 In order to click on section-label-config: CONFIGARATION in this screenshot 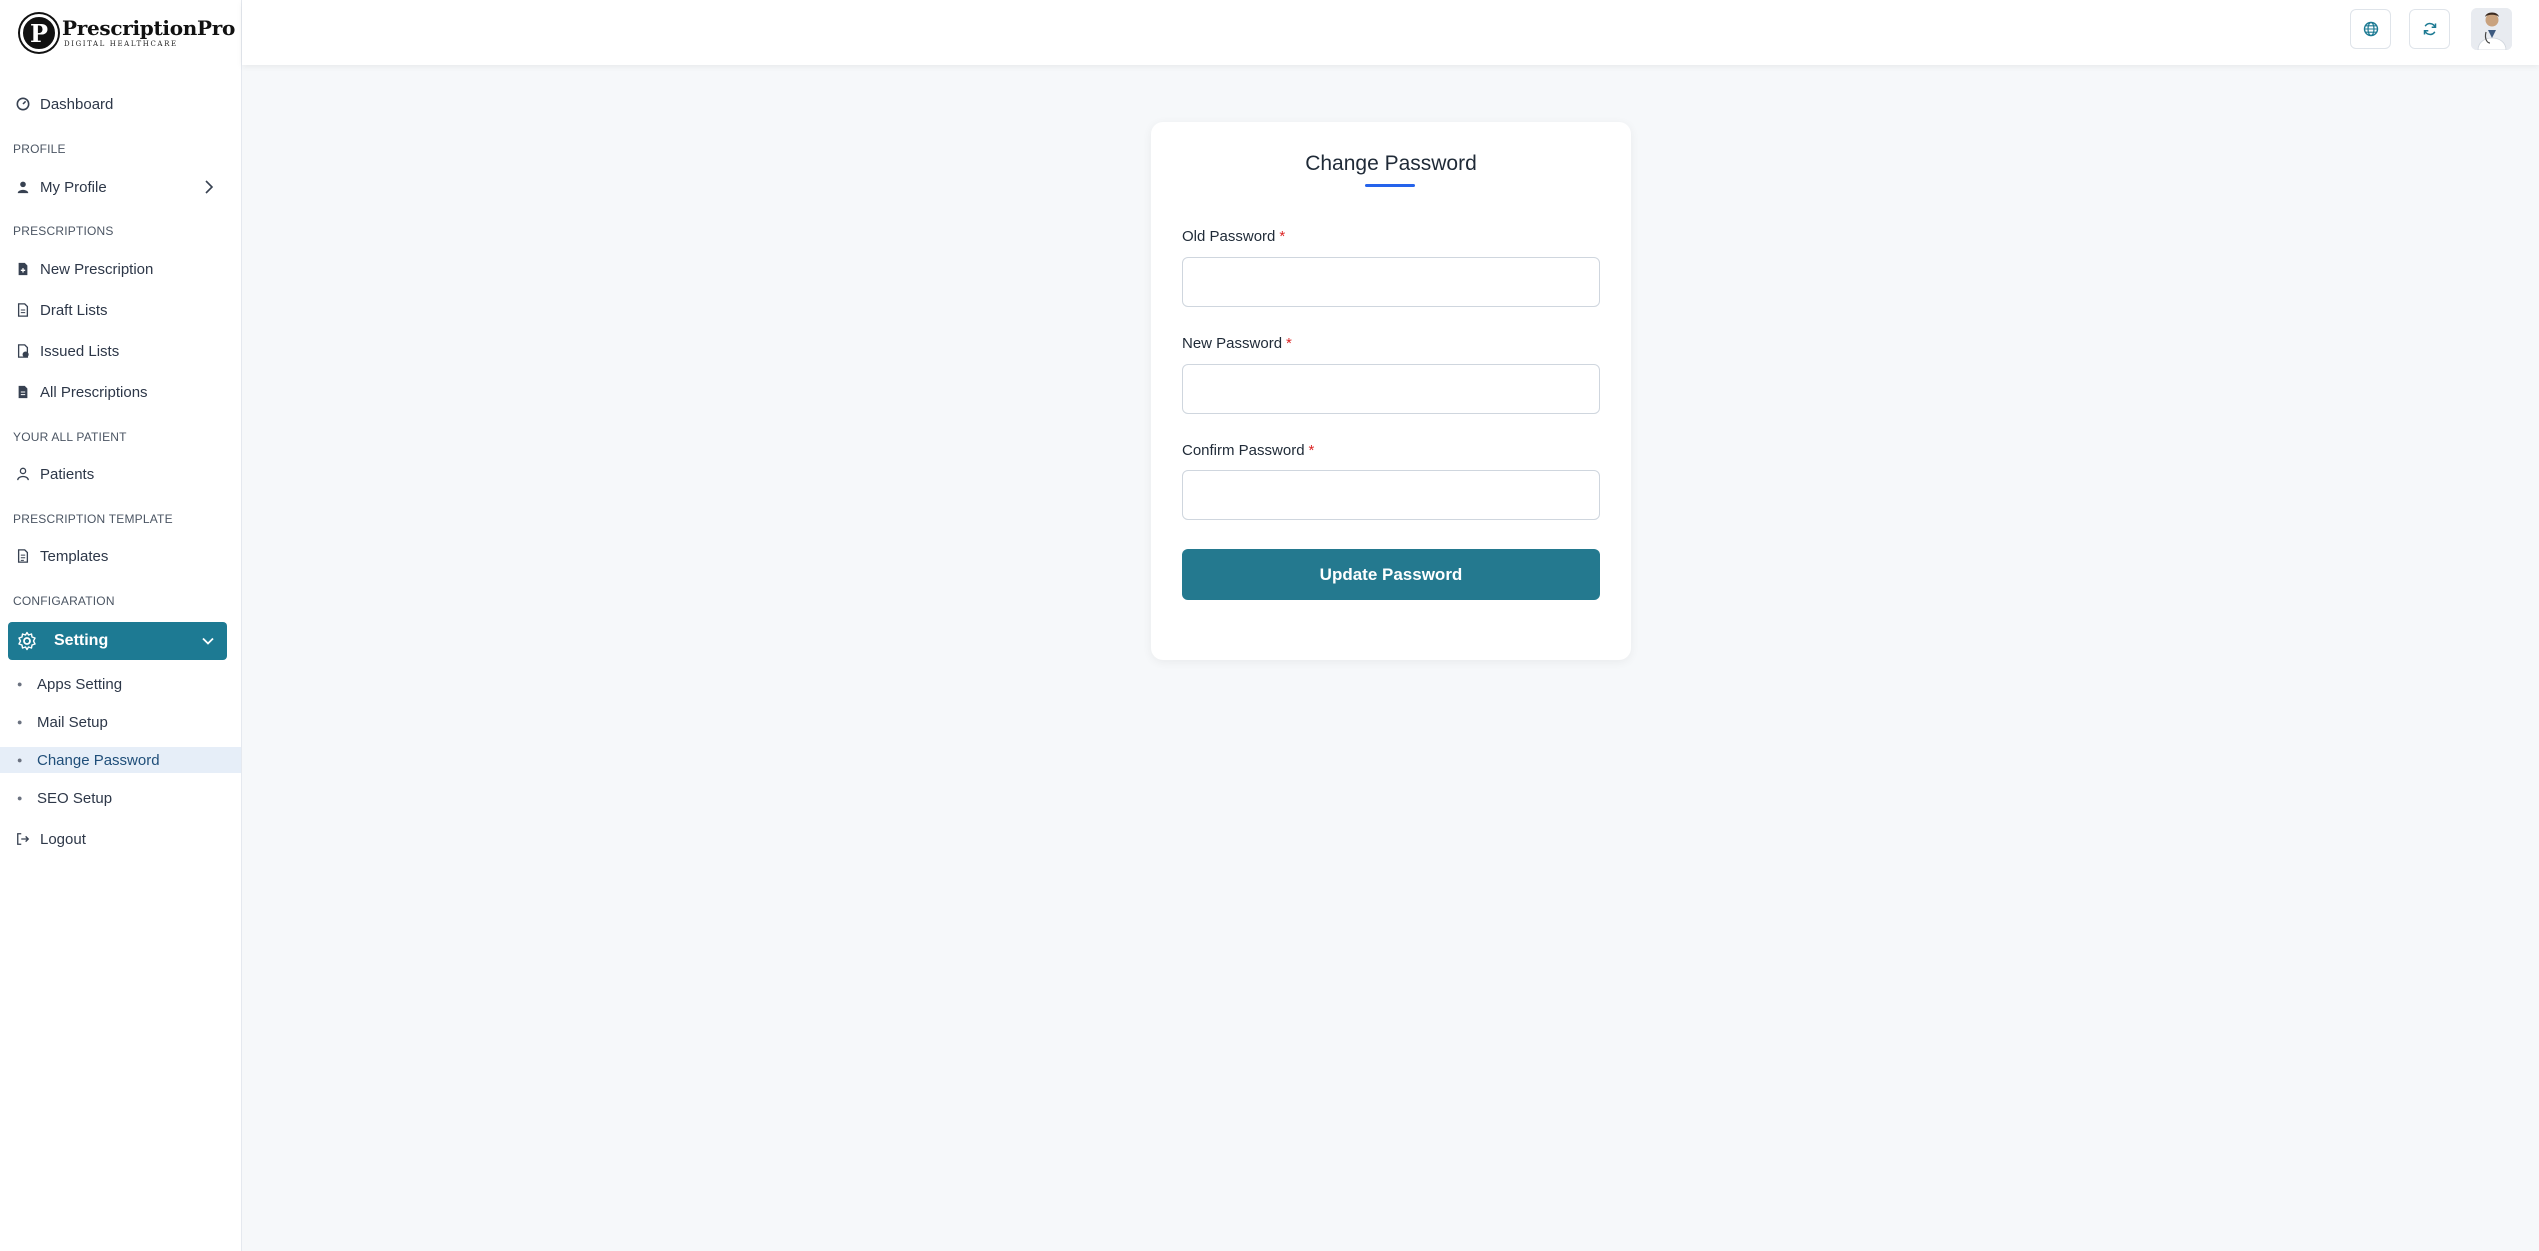, I will do `click(64, 601)`.